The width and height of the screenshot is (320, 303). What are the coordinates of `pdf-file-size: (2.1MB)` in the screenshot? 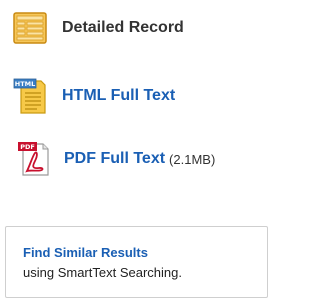 It's located at (192, 159).